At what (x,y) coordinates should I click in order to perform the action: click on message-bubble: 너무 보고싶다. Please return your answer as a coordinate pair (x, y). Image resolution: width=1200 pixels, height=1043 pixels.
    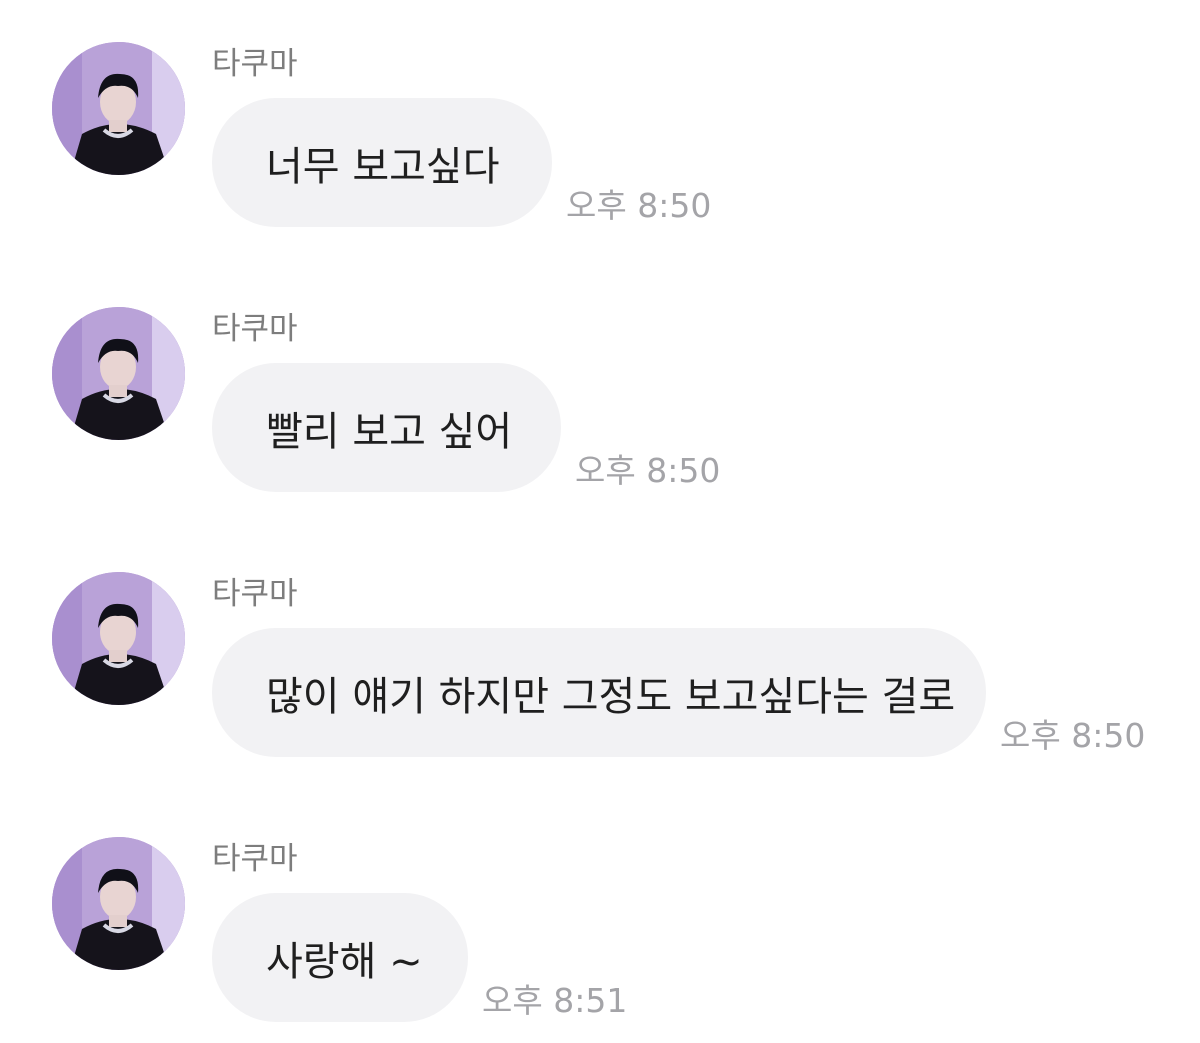
    Looking at the image, I should click on (382, 162).